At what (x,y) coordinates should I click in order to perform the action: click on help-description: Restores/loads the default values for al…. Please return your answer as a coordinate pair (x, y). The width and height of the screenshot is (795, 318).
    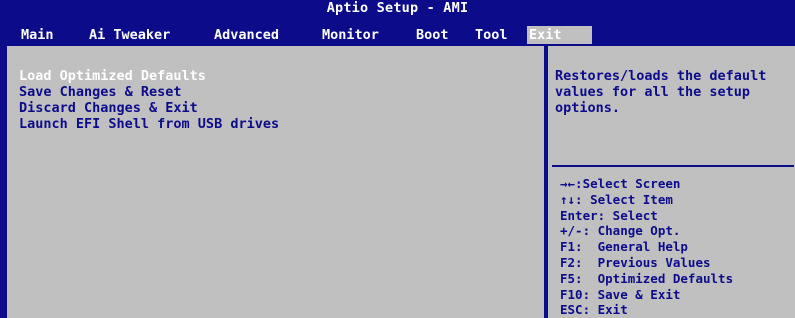
    Looking at the image, I should click on (661, 92).